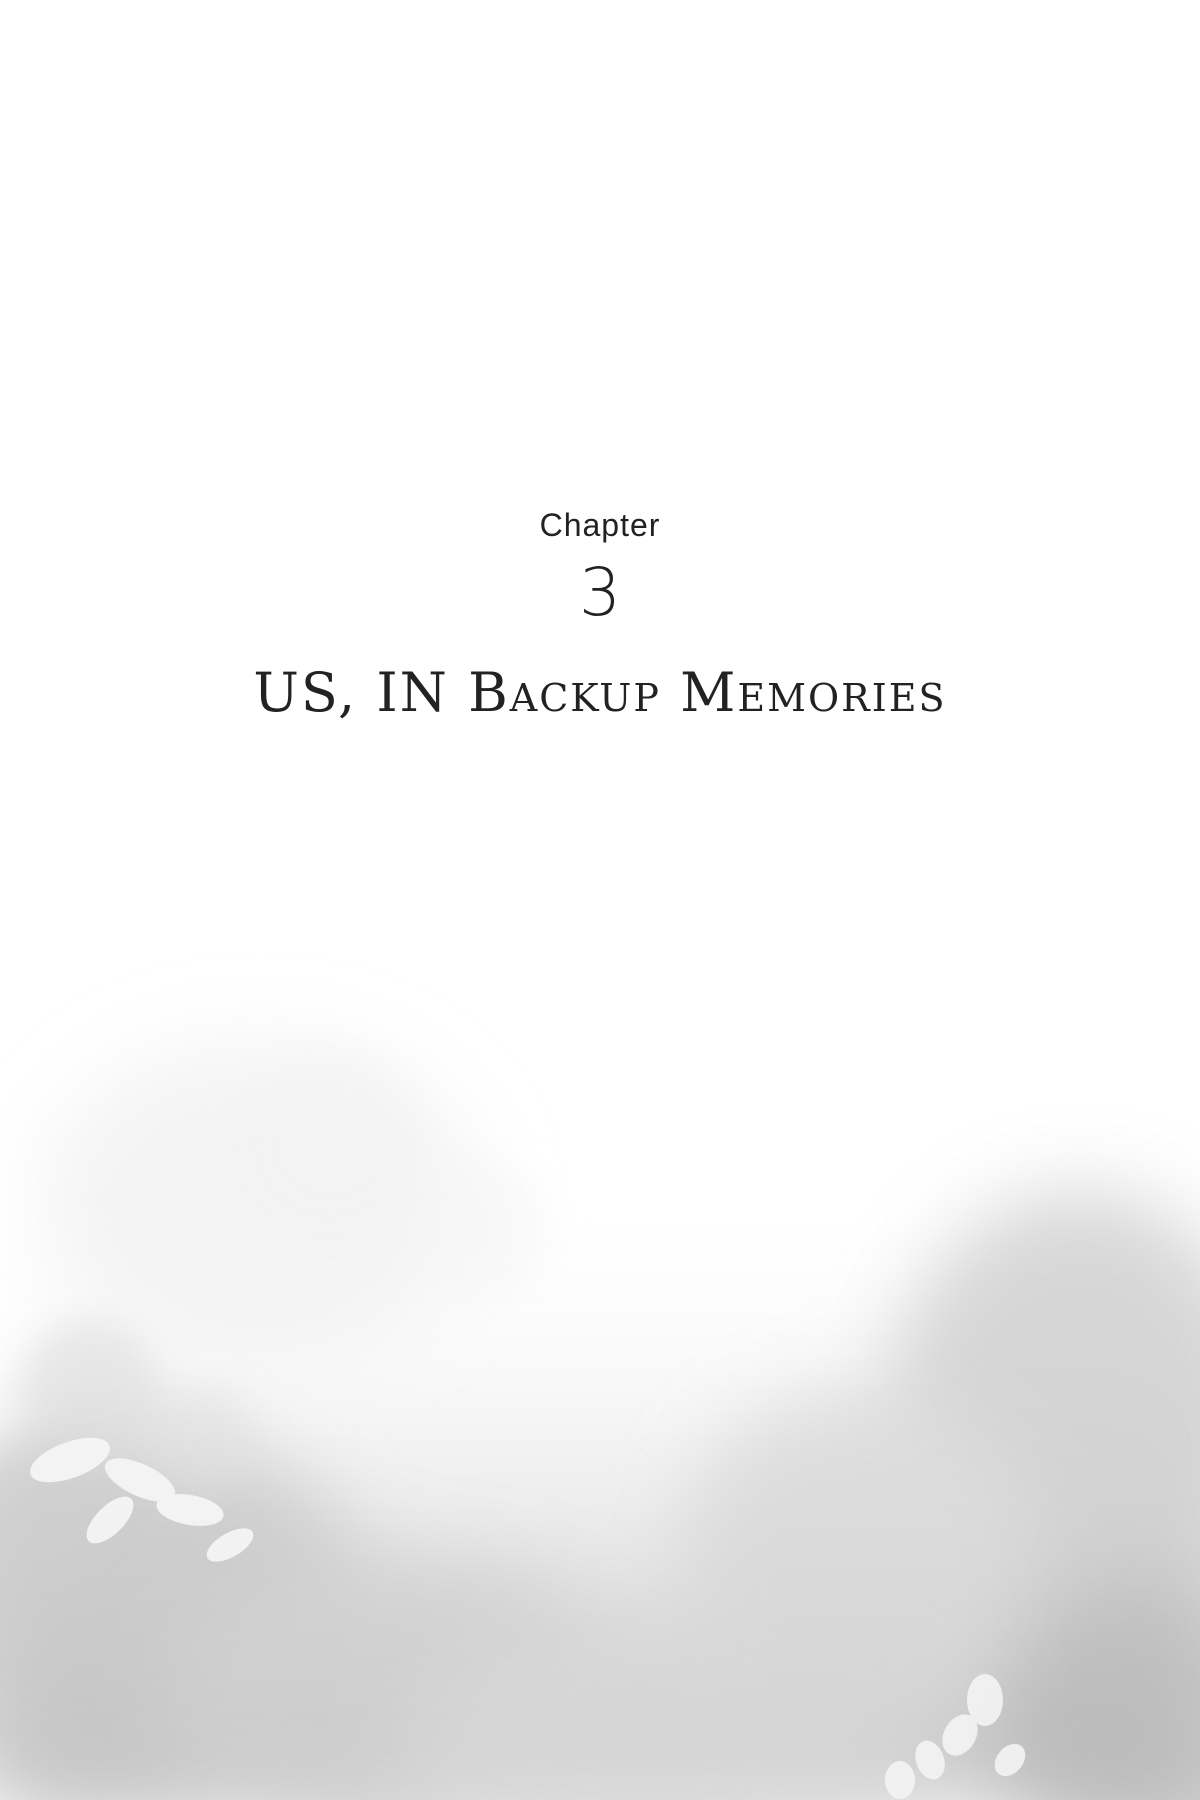 The image size is (1200, 1800). Describe the element at coordinates (600, 692) in the screenshot. I see `chapter-title: US, IN Backup Memories` at that location.